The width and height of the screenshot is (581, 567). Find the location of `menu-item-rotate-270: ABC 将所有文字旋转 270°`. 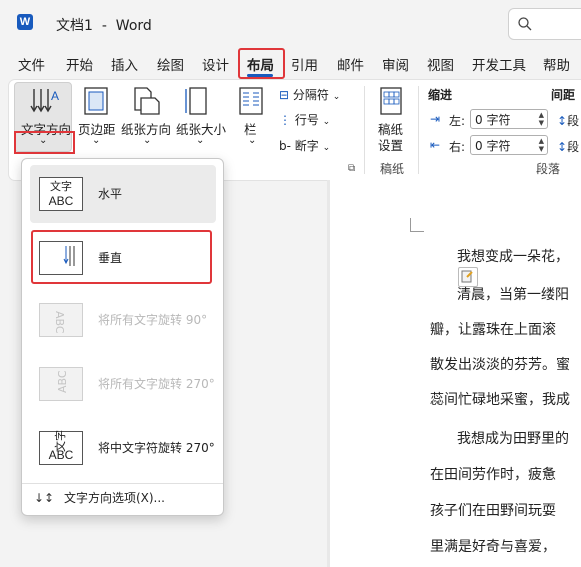

menu-item-rotate-270: ABC 将所有文字旋转 270° is located at coordinates (123, 384).